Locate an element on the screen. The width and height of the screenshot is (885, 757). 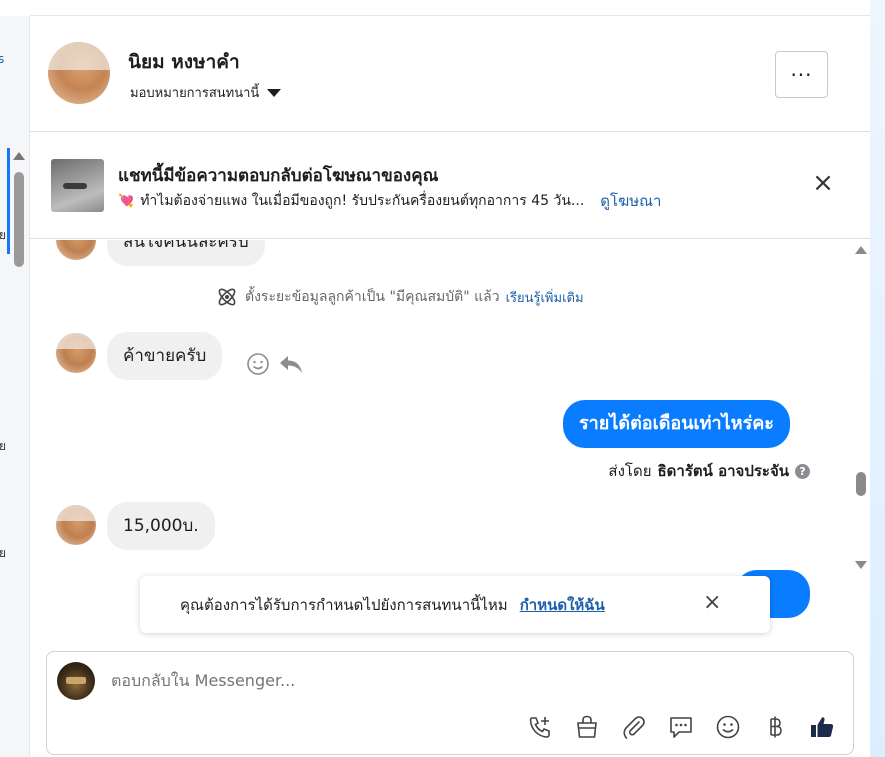
conversation-list-edge: s ย ย ย is located at coordinates (15, 378).